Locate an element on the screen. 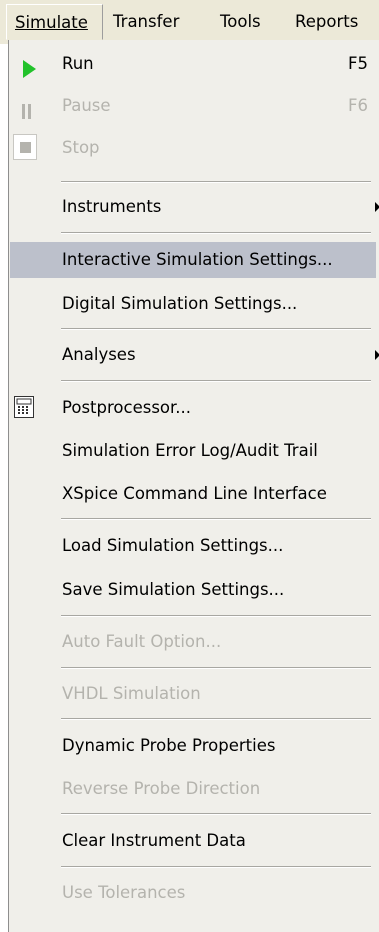 The width and height of the screenshot is (379, 932). menu-item-run: Run F5 is located at coordinates (193, 64).